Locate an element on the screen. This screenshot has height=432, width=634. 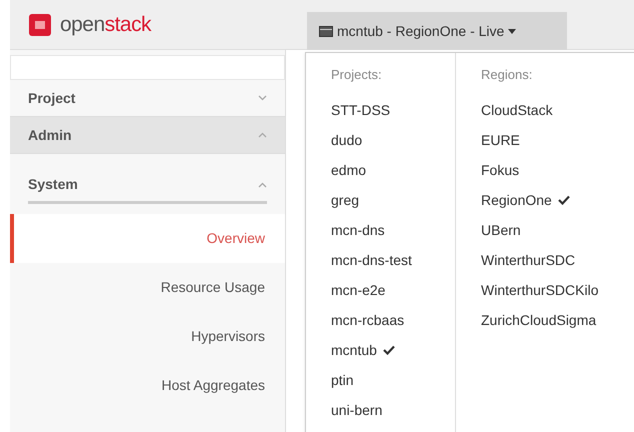
context-menu-button: mcntub - RegionOne - Live is located at coordinates (437, 31).